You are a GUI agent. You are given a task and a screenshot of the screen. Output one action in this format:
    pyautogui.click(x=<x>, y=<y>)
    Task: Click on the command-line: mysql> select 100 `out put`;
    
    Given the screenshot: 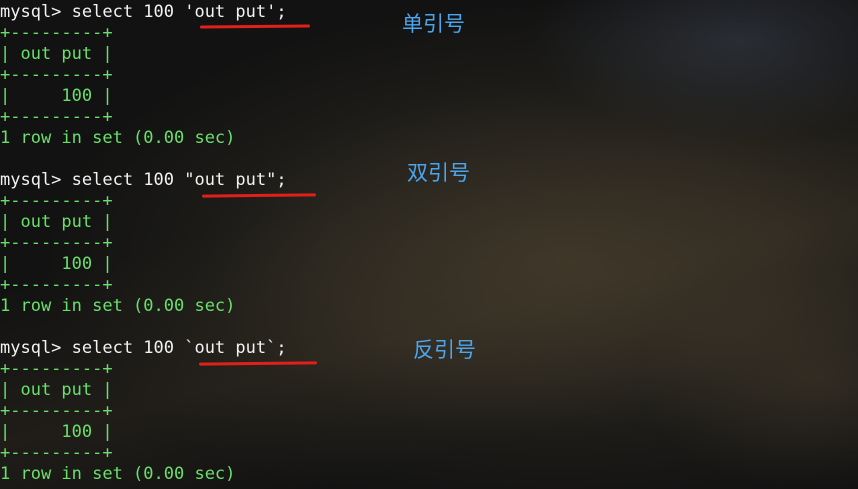 What is the action you would take?
    pyautogui.click(x=143, y=348)
    